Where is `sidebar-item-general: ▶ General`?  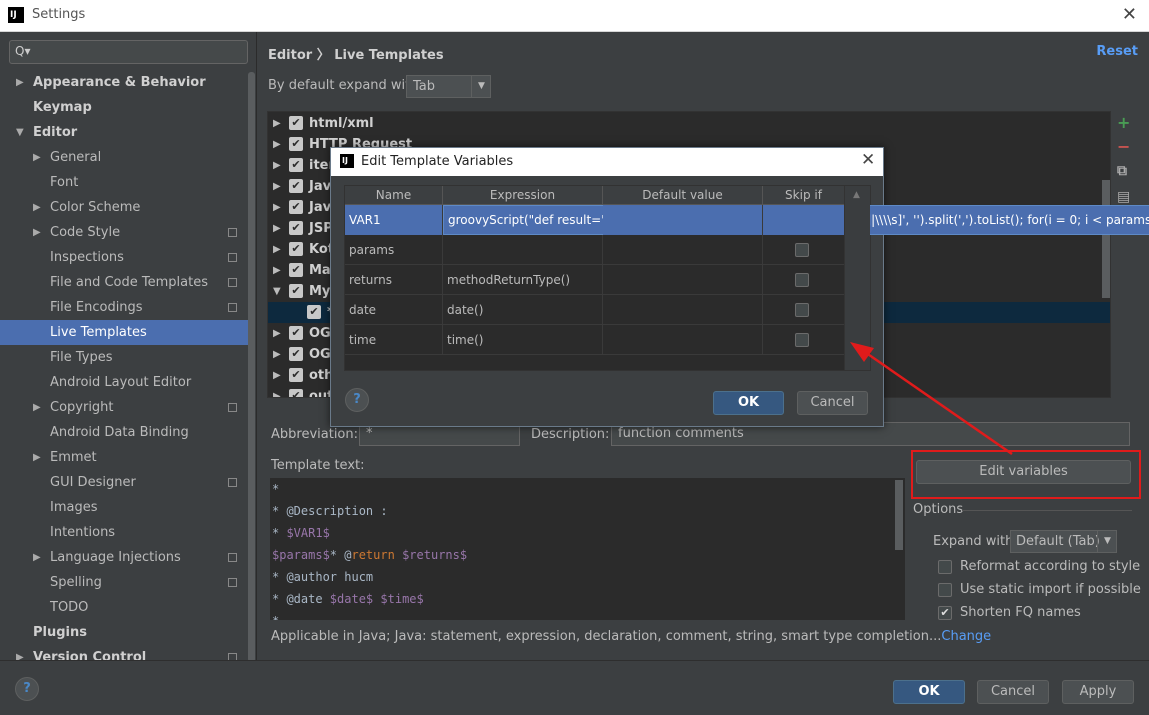 sidebar-item-general: ▶ General is located at coordinates (124, 157).